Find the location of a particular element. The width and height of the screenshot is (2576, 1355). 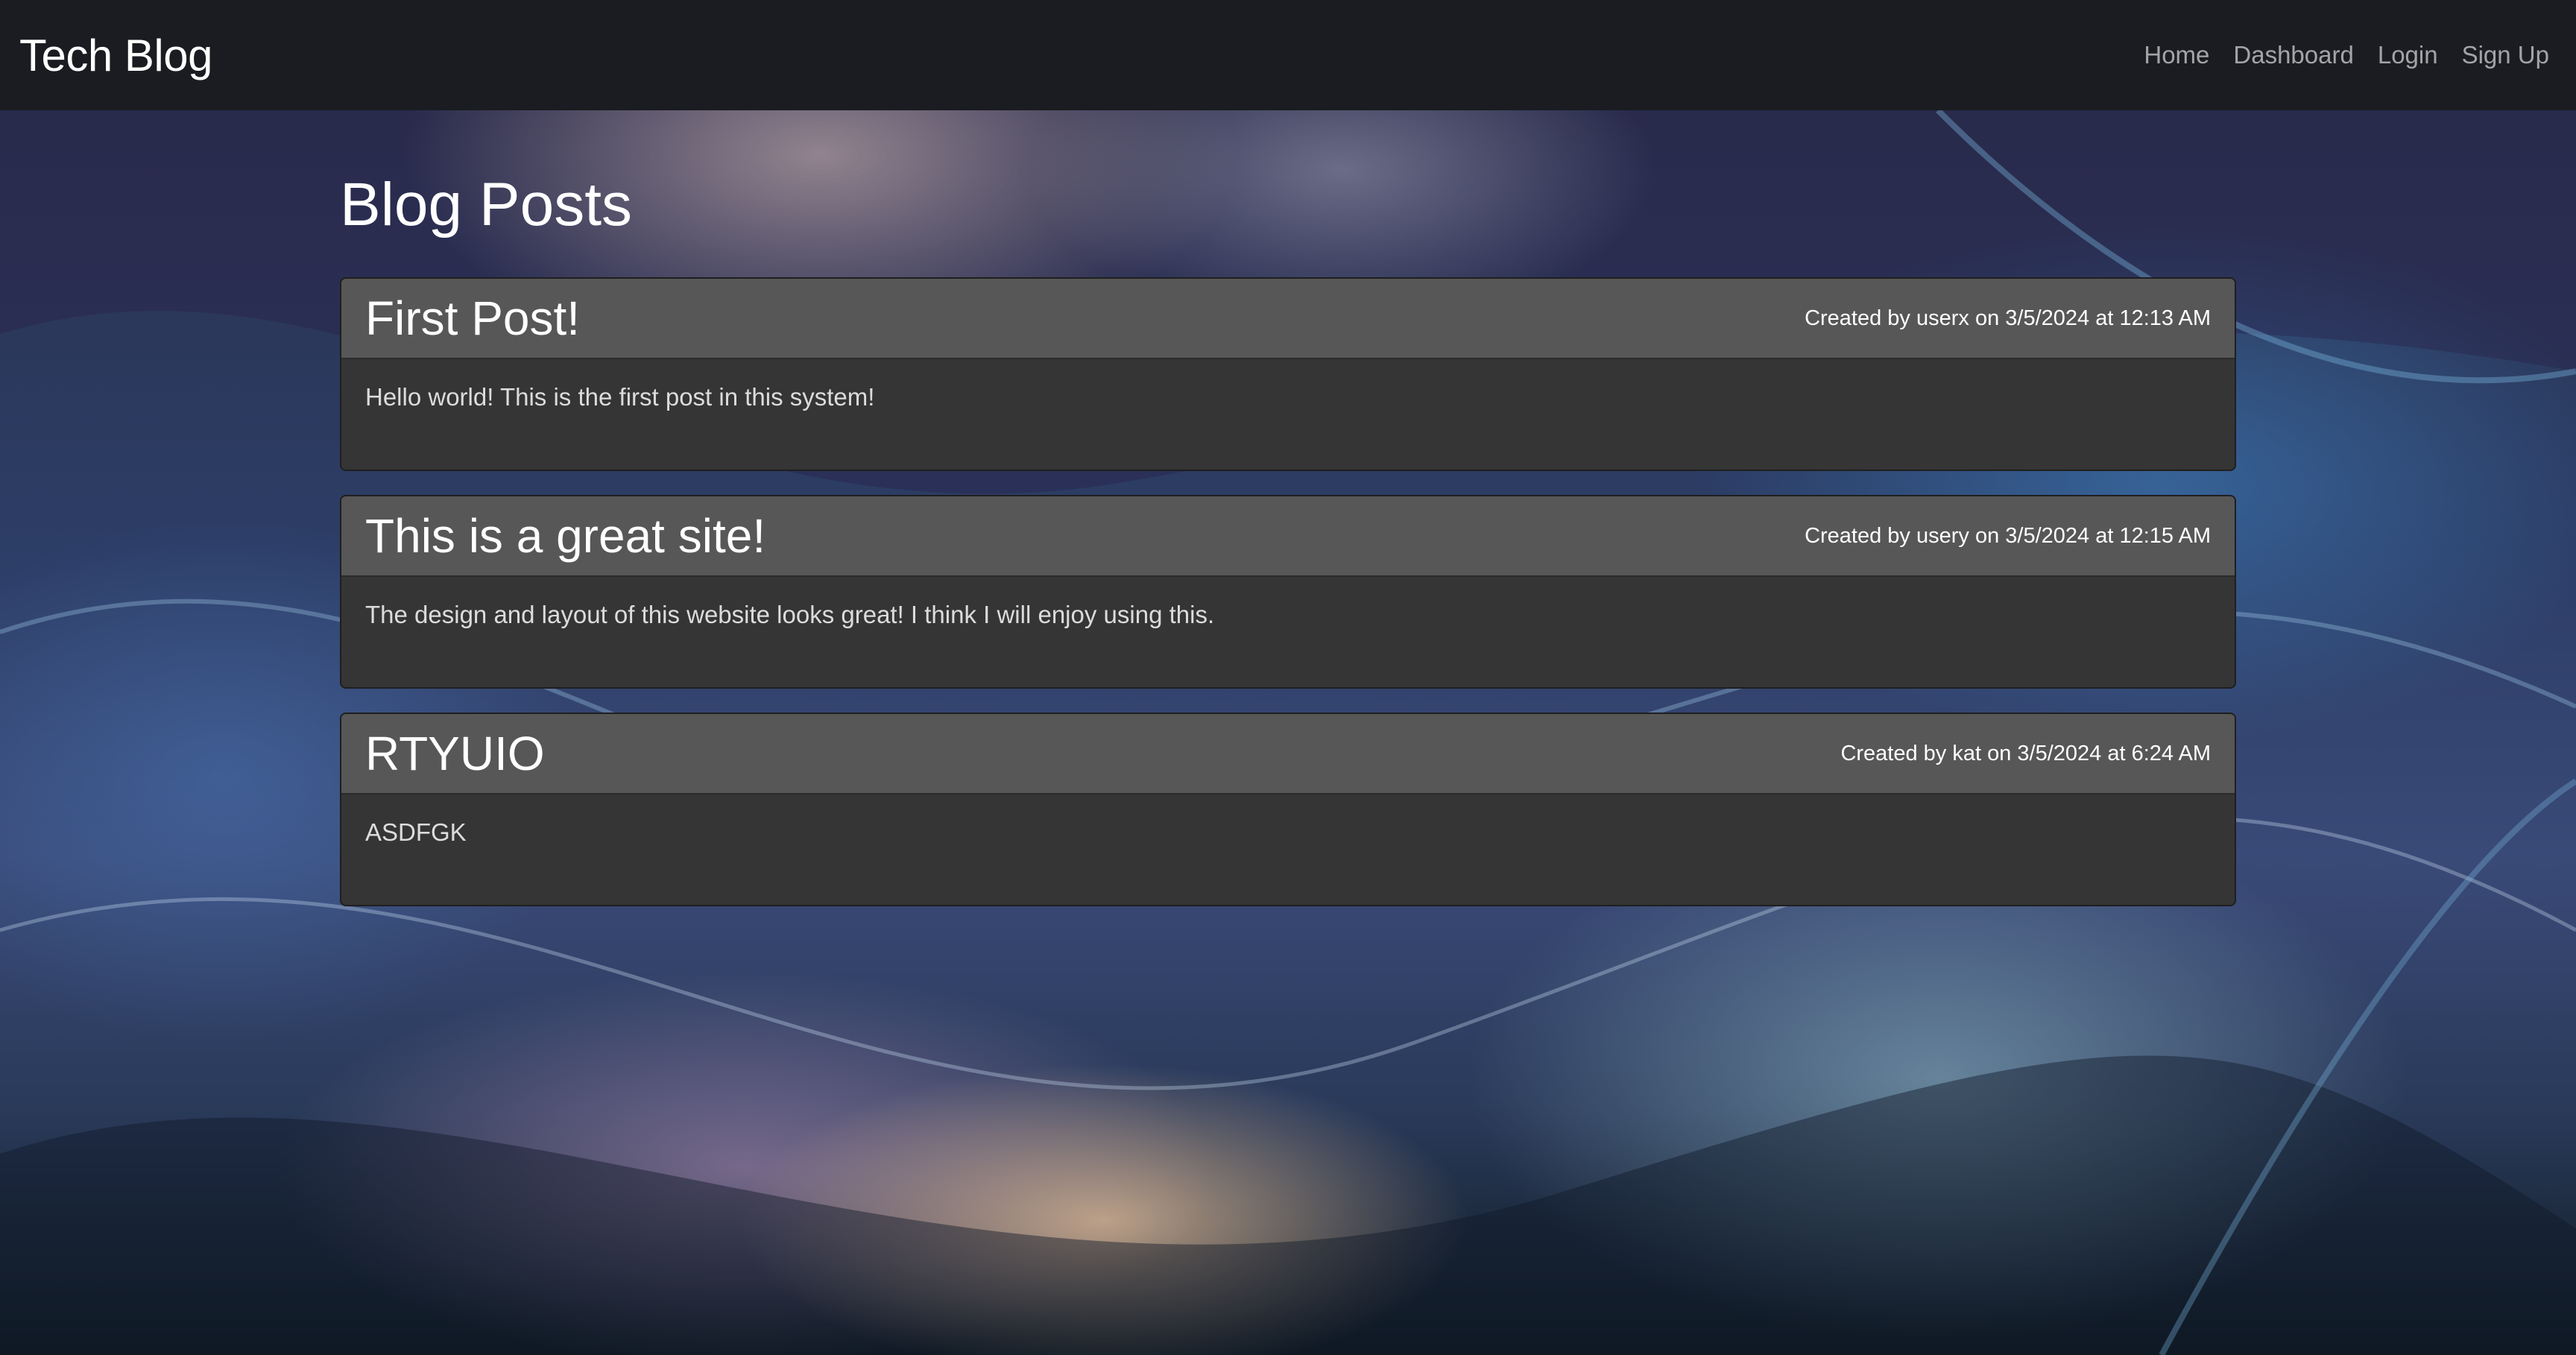

post-meta: Created by kat on 3/5/2024 at 6:24 AM is located at coordinates (2025, 753).